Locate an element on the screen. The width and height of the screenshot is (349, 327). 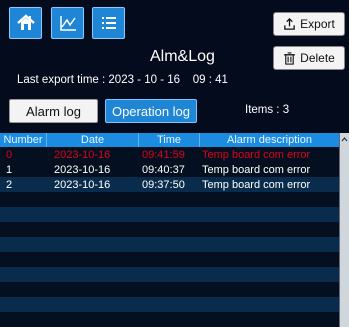
delete-button: Delete is located at coordinates (309, 58).